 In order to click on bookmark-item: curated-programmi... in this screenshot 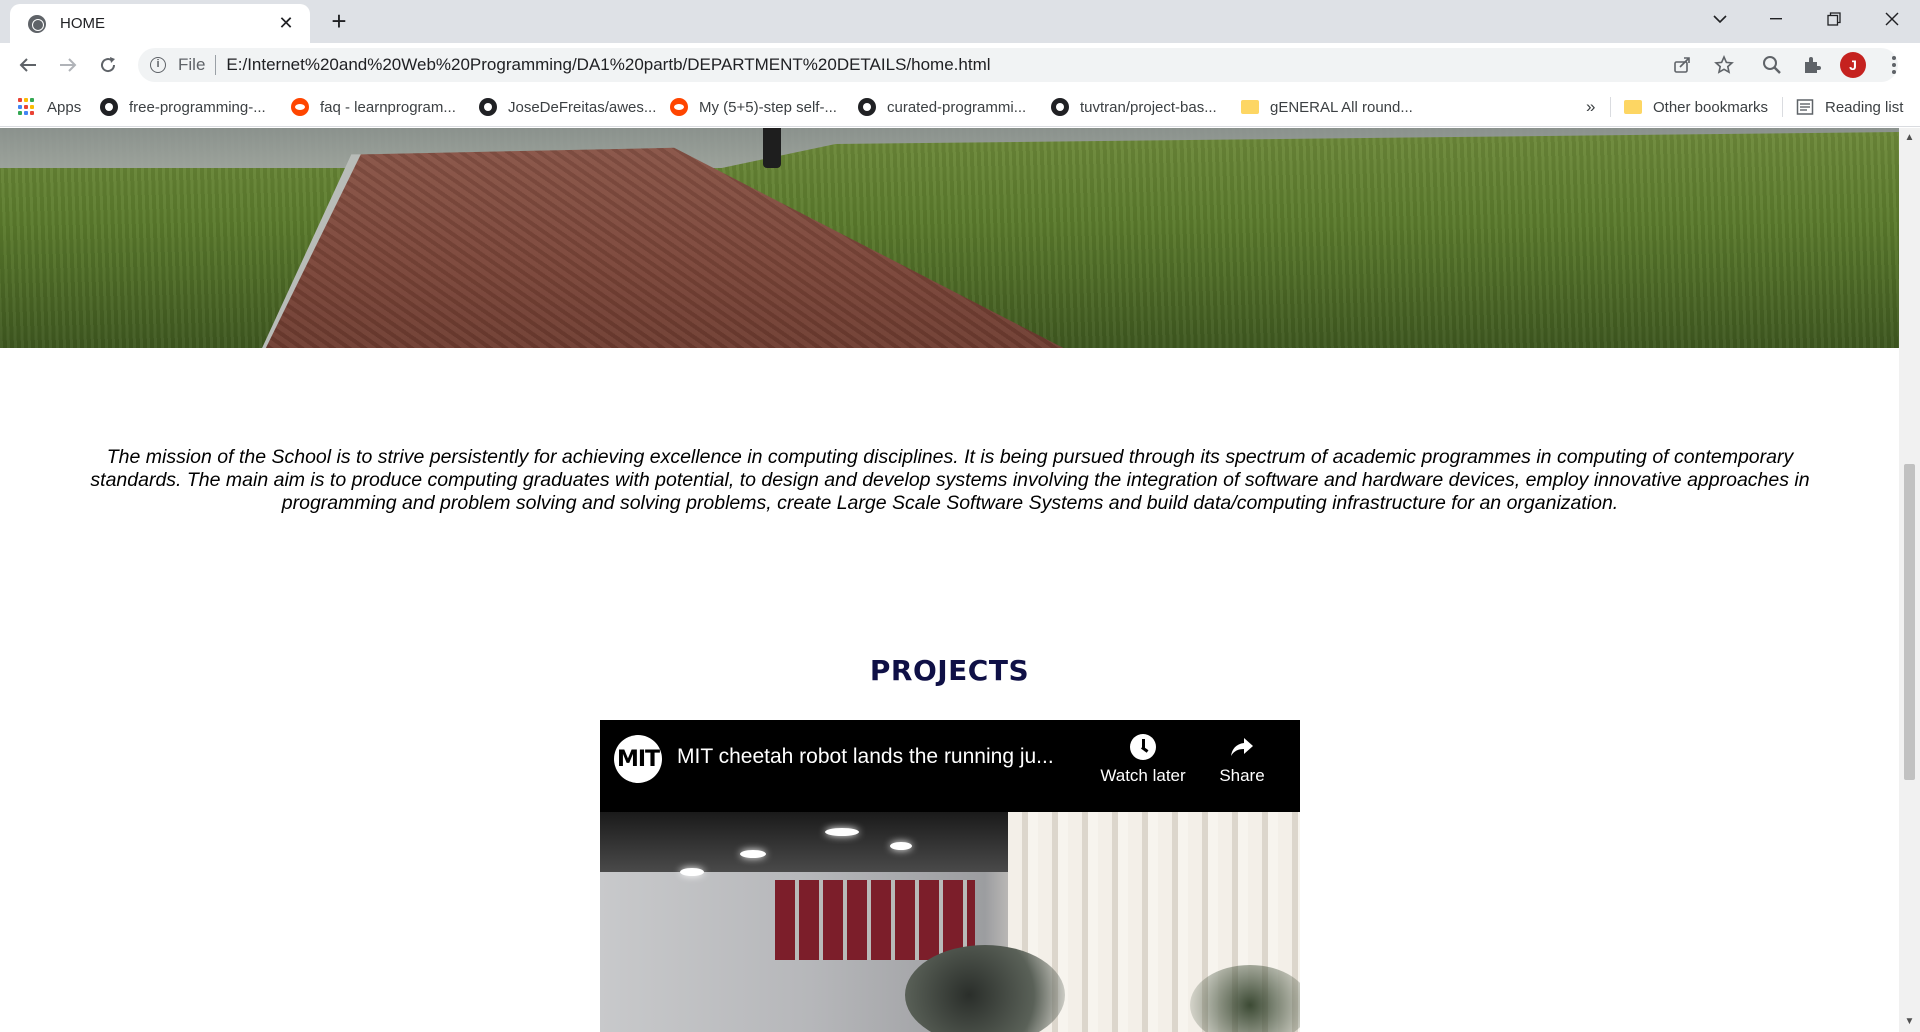, I will do `click(942, 107)`.